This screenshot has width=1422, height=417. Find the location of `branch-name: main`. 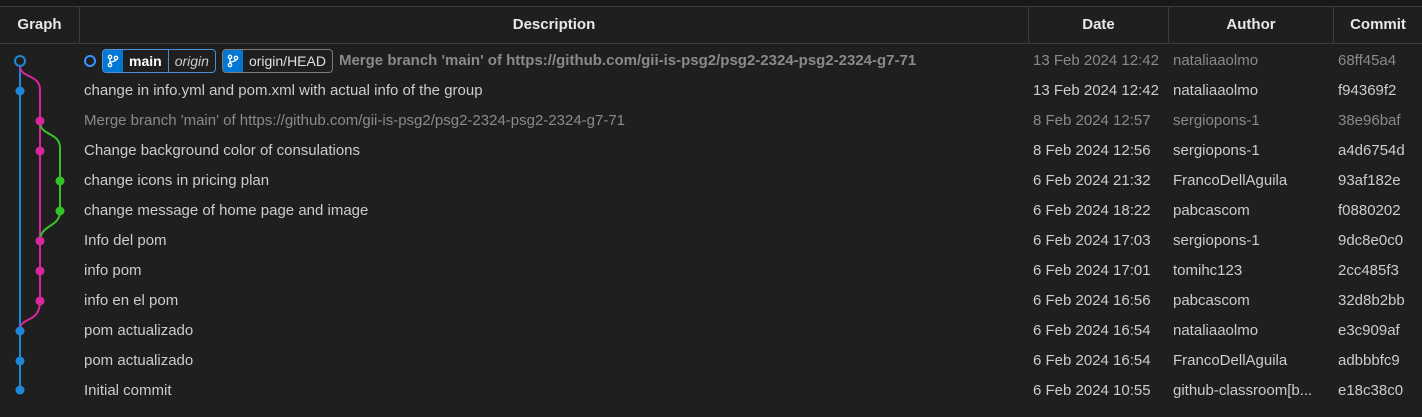

branch-name: main is located at coordinates (145, 61).